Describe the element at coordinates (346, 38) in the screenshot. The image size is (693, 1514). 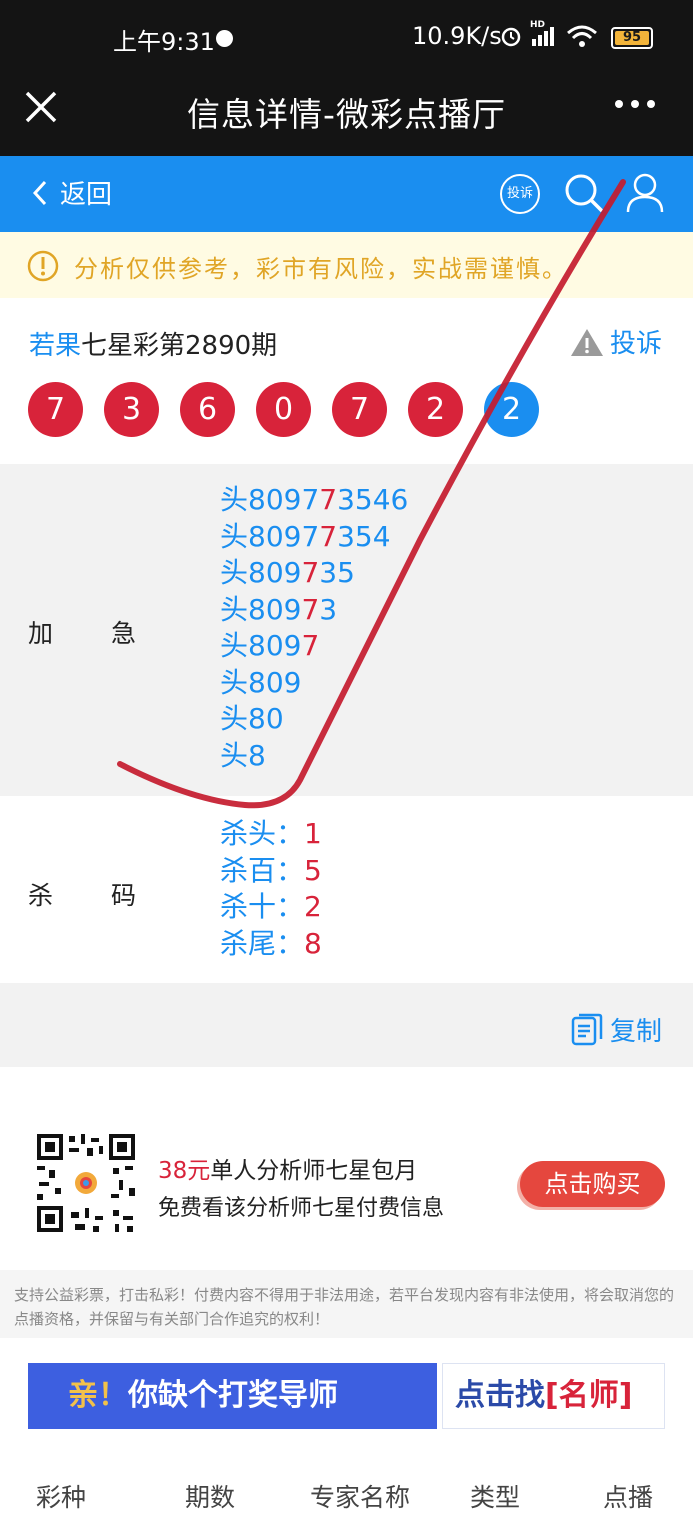
I see `status-bar: 上午9:31 10.9K/s HD 95` at that location.